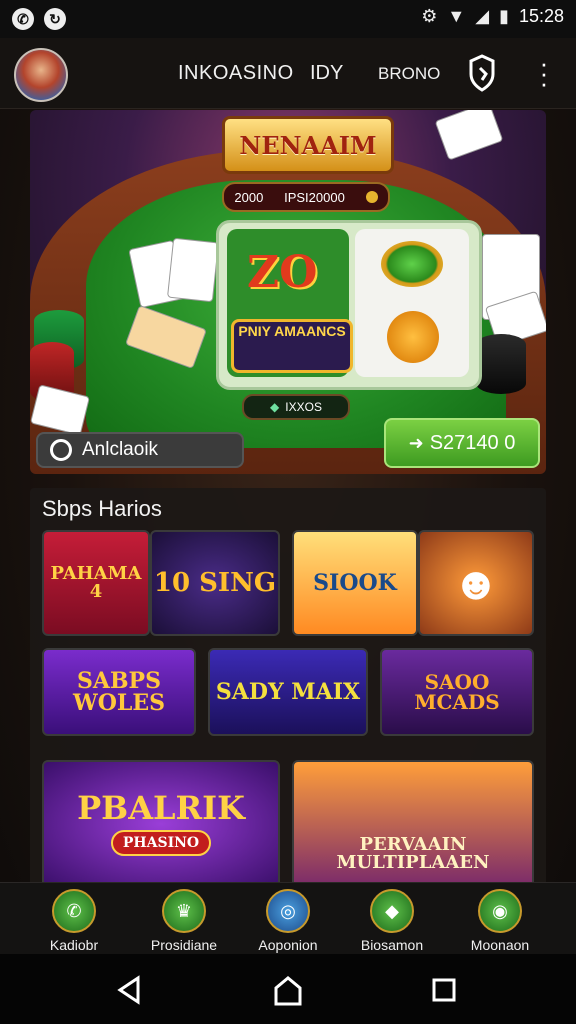  What do you see at coordinates (292, 346) in the screenshot?
I see `play-button: PNIY AMAANCS` at bounding box center [292, 346].